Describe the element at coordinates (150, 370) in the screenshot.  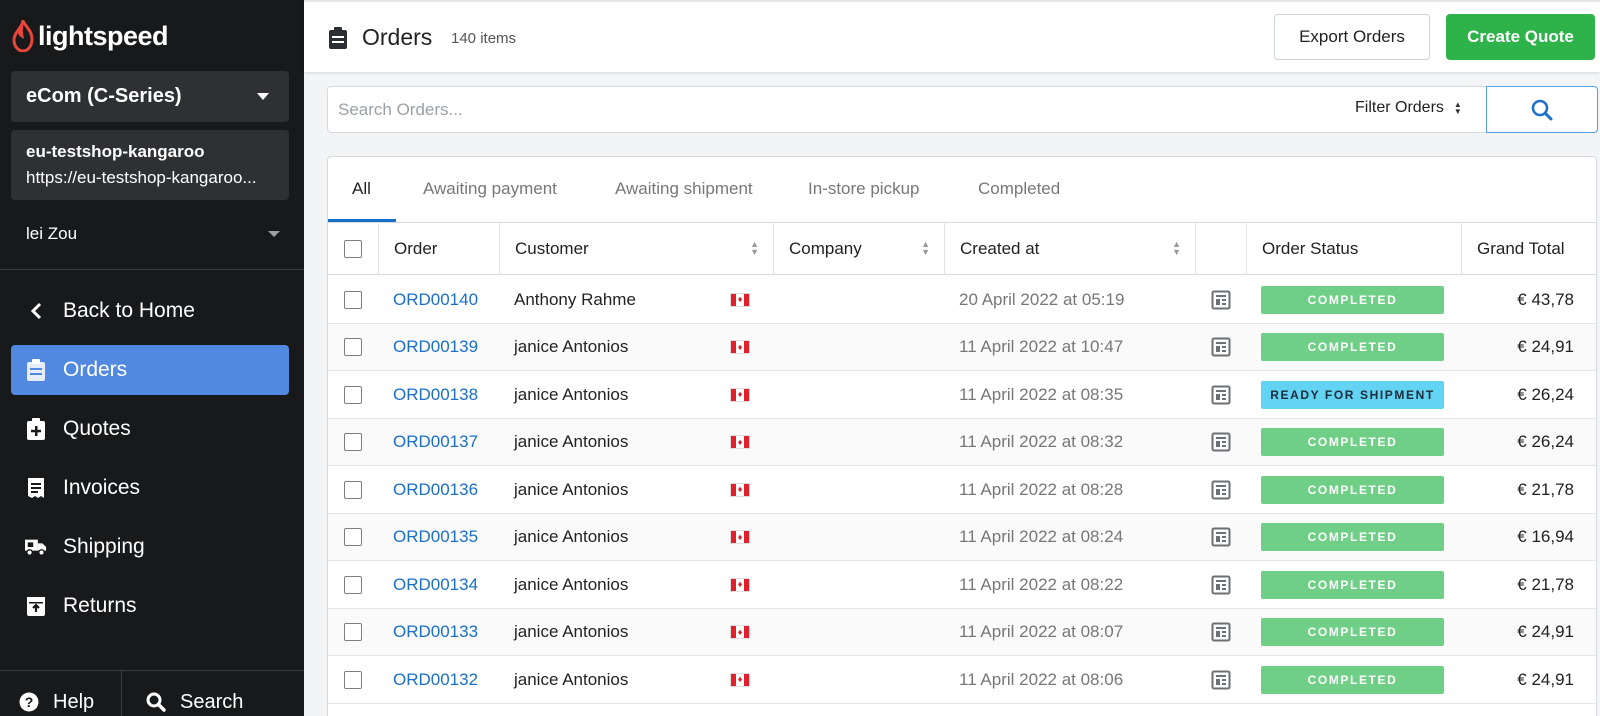
I see `sidebar-item-orders: Orders` at that location.